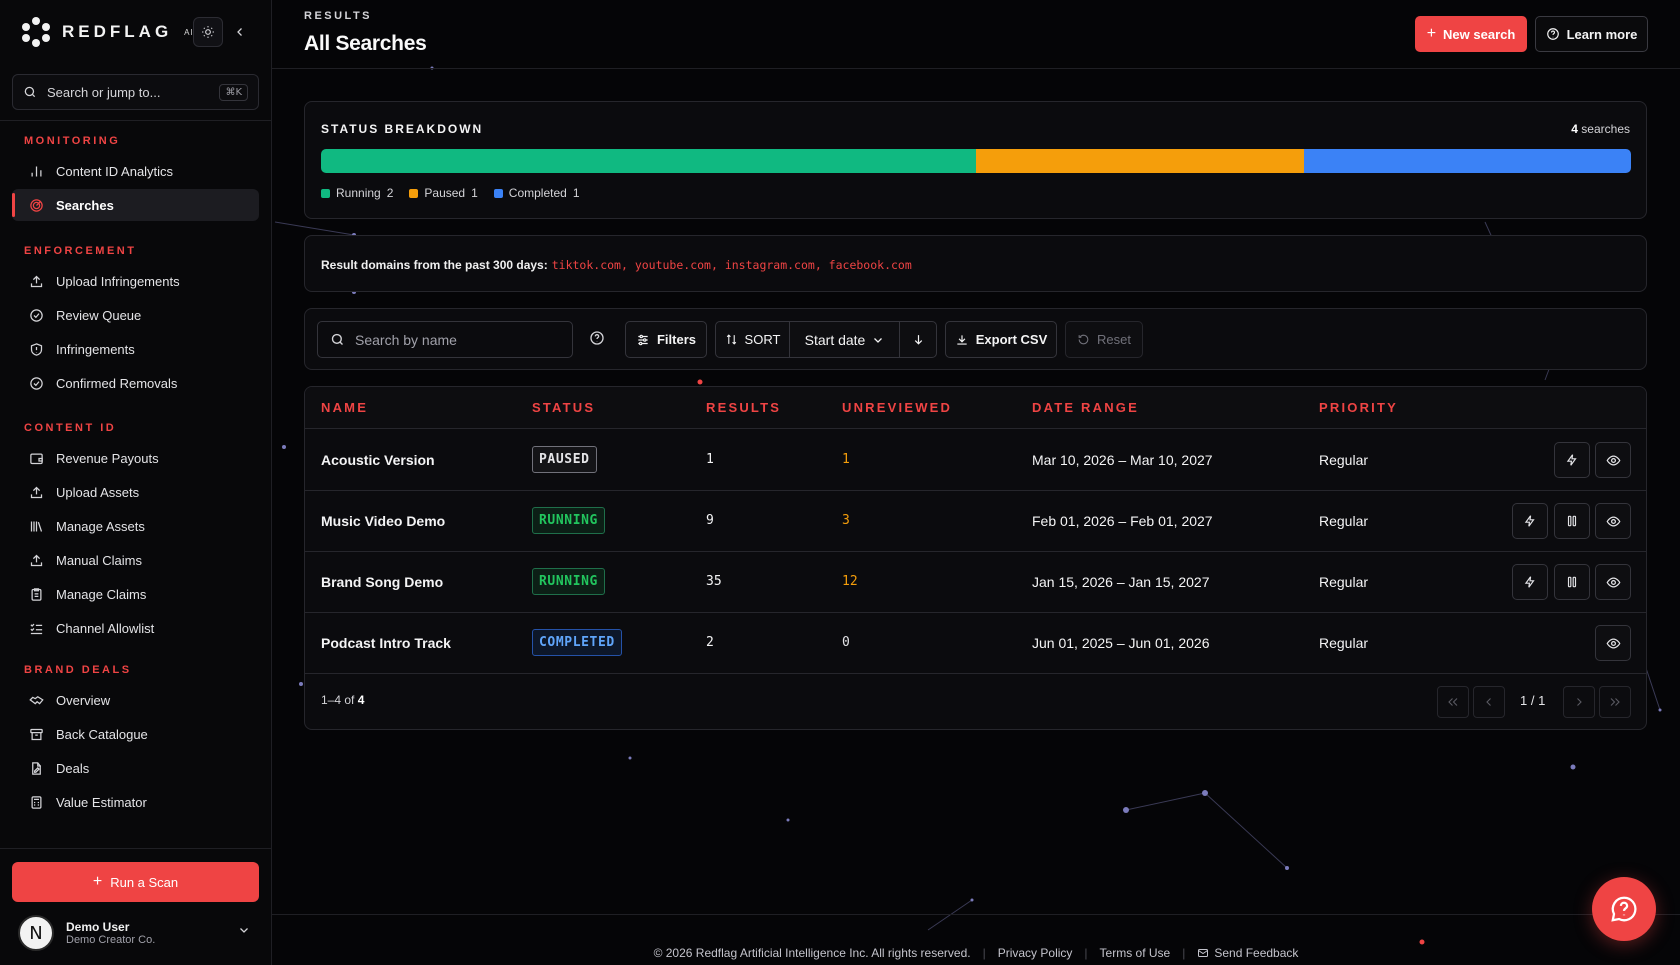  I want to click on sort-direction-button, so click(918, 339).